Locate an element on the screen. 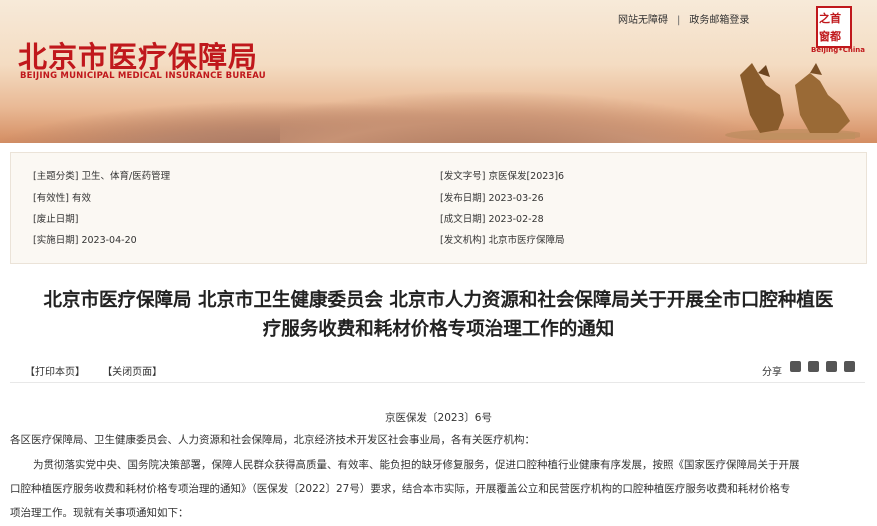 This screenshot has height=526, width=877. info-subject: [主题分类] 卫生、体育/医药管理 is located at coordinates (101, 175).